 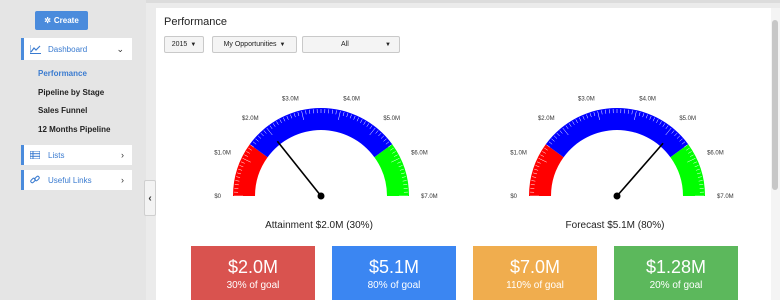 What do you see at coordinates (394, 285) in the screenshot?
I see `kpi-subtitle: 80% of goal` at bounding box center [394, 285].